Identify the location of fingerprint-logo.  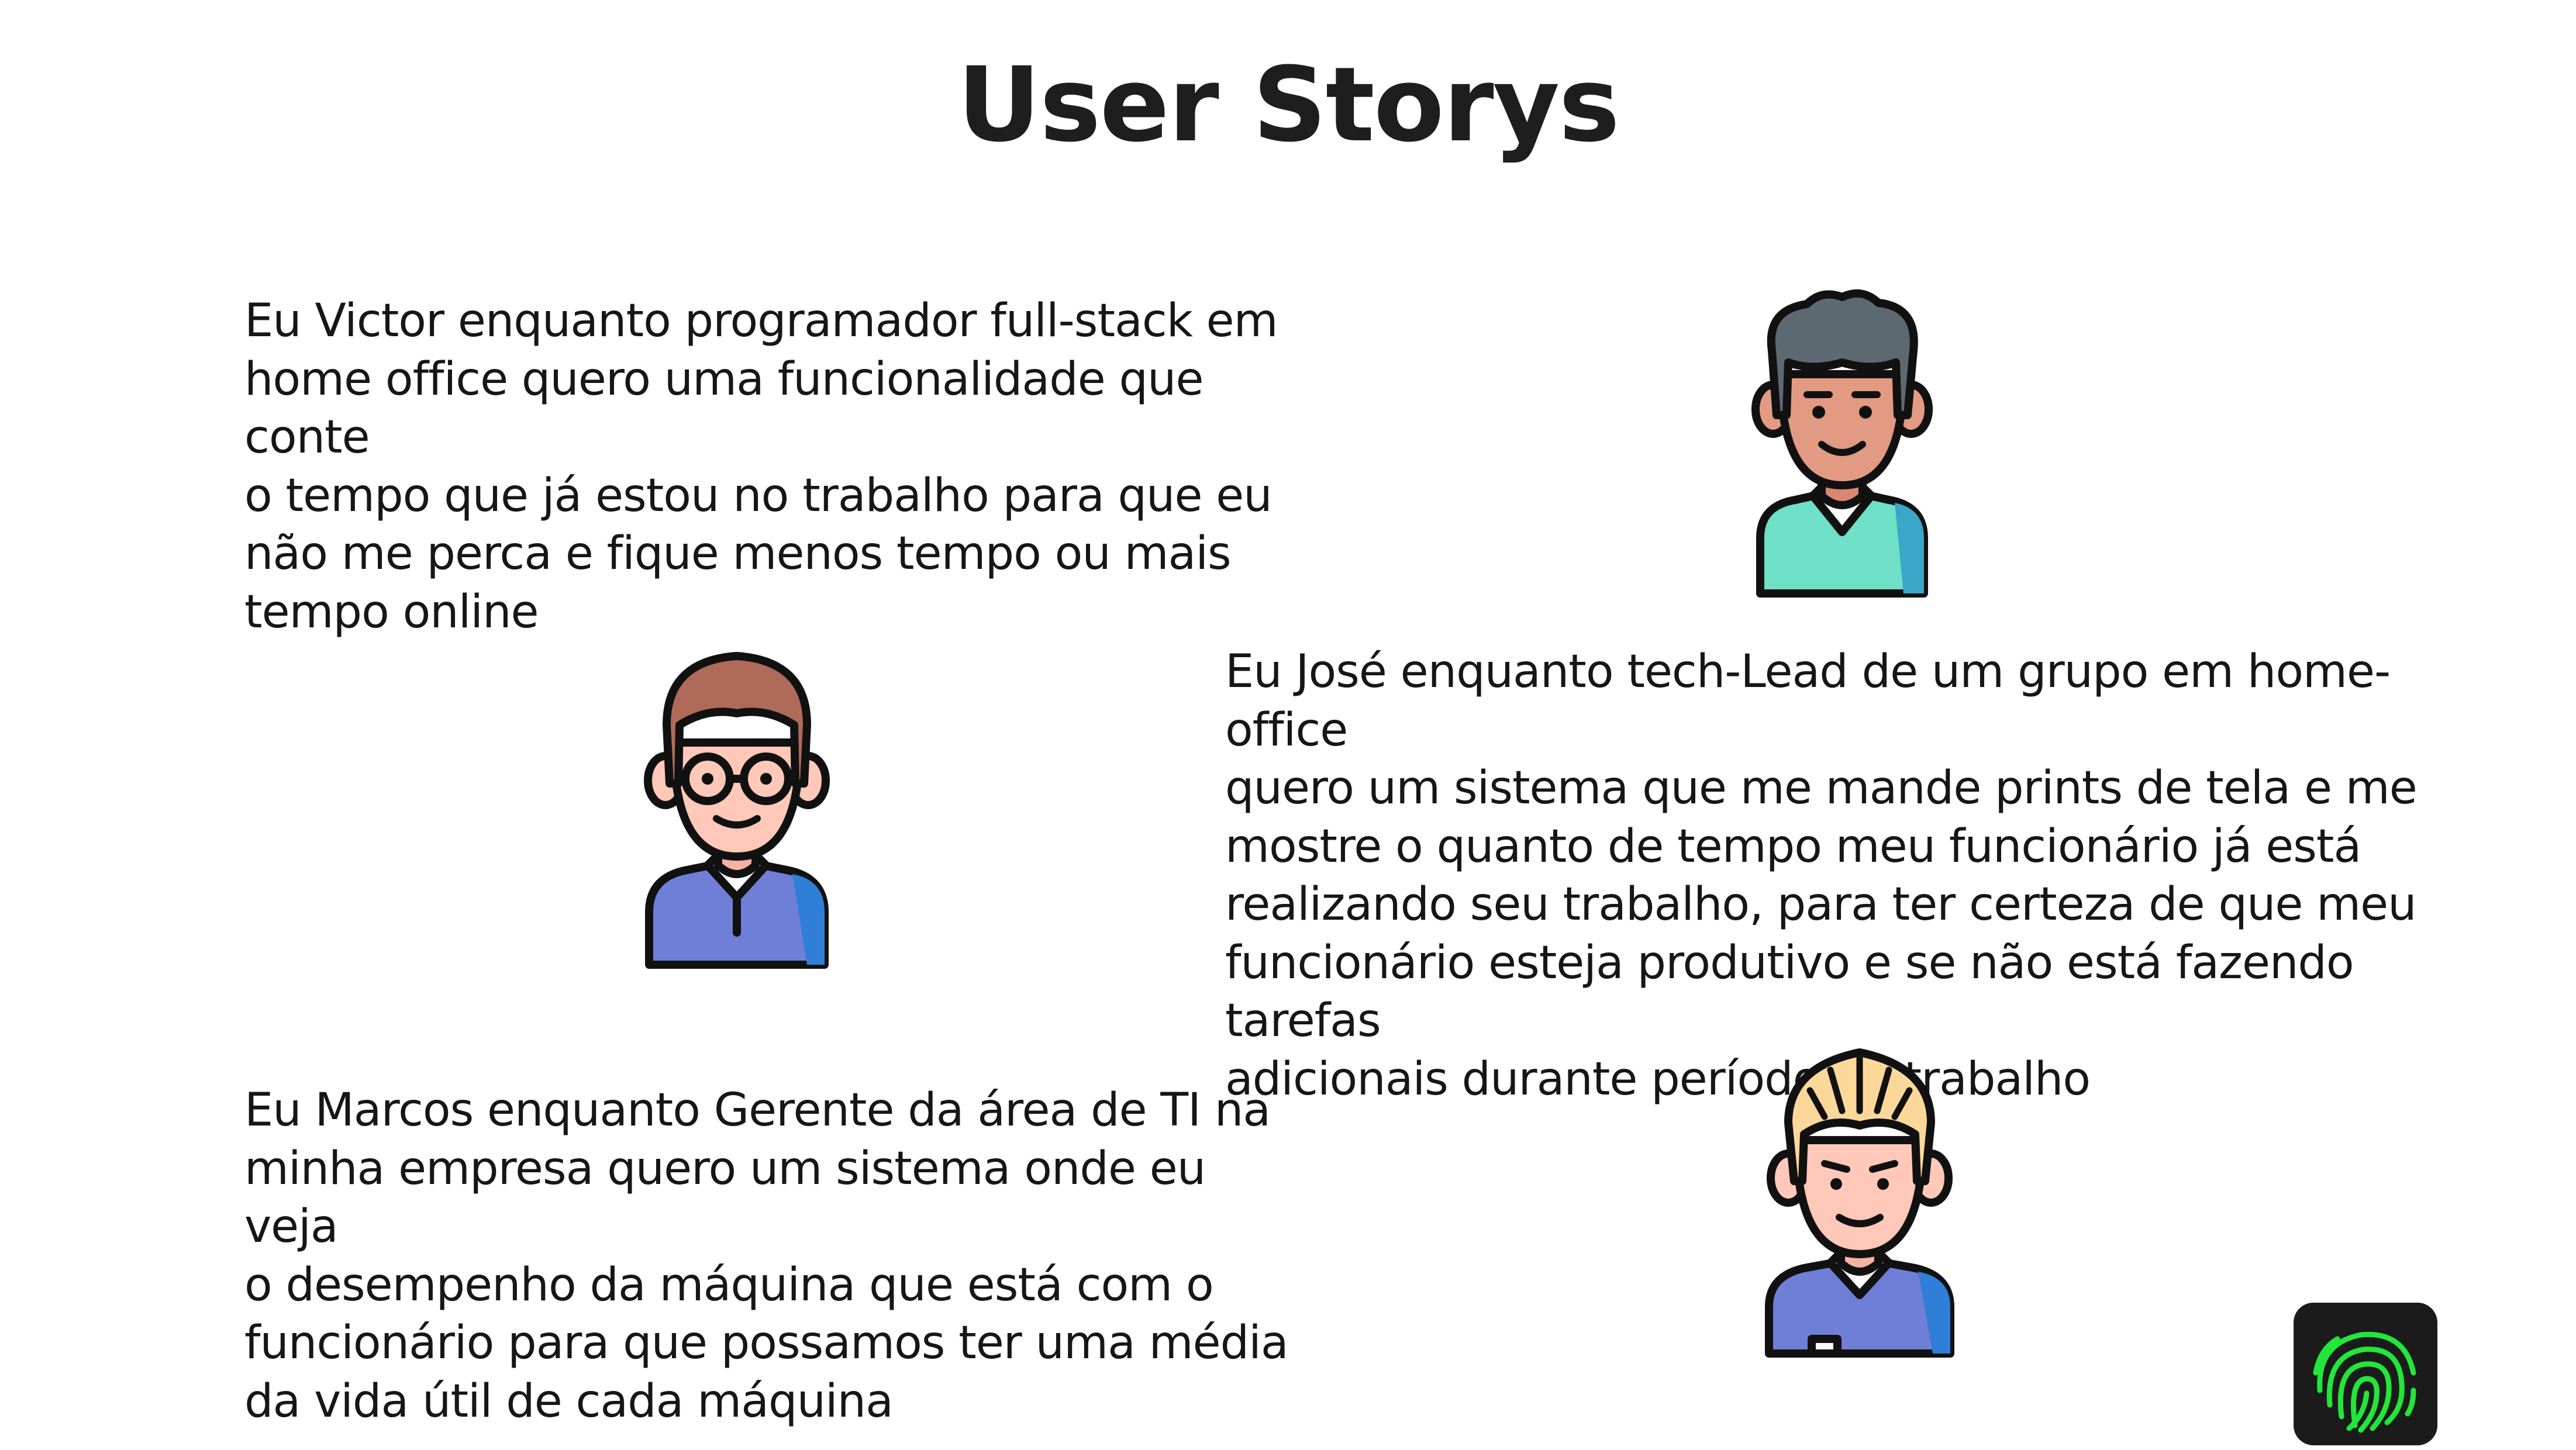
(2365, 1374).